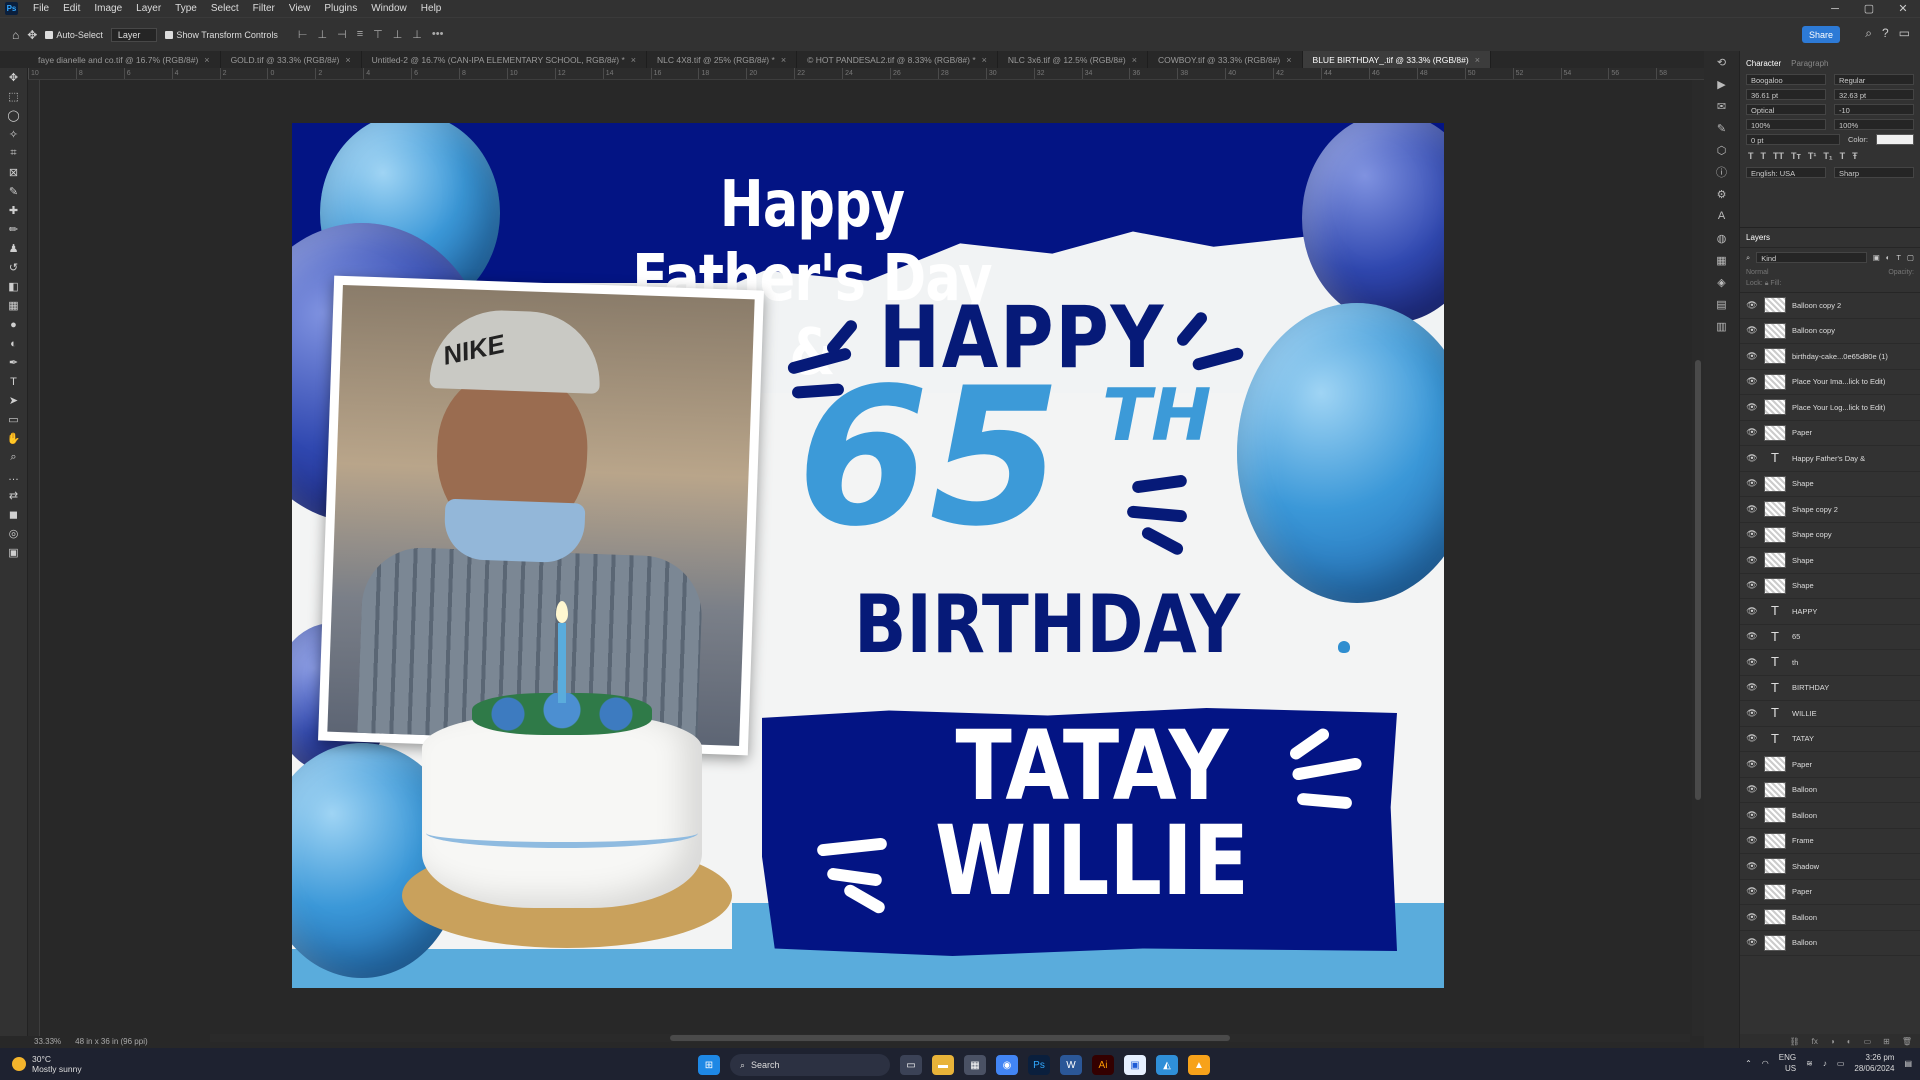 Image resolution: width=1920 pixels, height=1080 pixels. What do you see at coordinates (1073, 59) in the screenshot?
I see `doc-tab: NLC 3x6.tif @ 12.5% (RGB/8#) ×` at bounding box center [1073, 59].